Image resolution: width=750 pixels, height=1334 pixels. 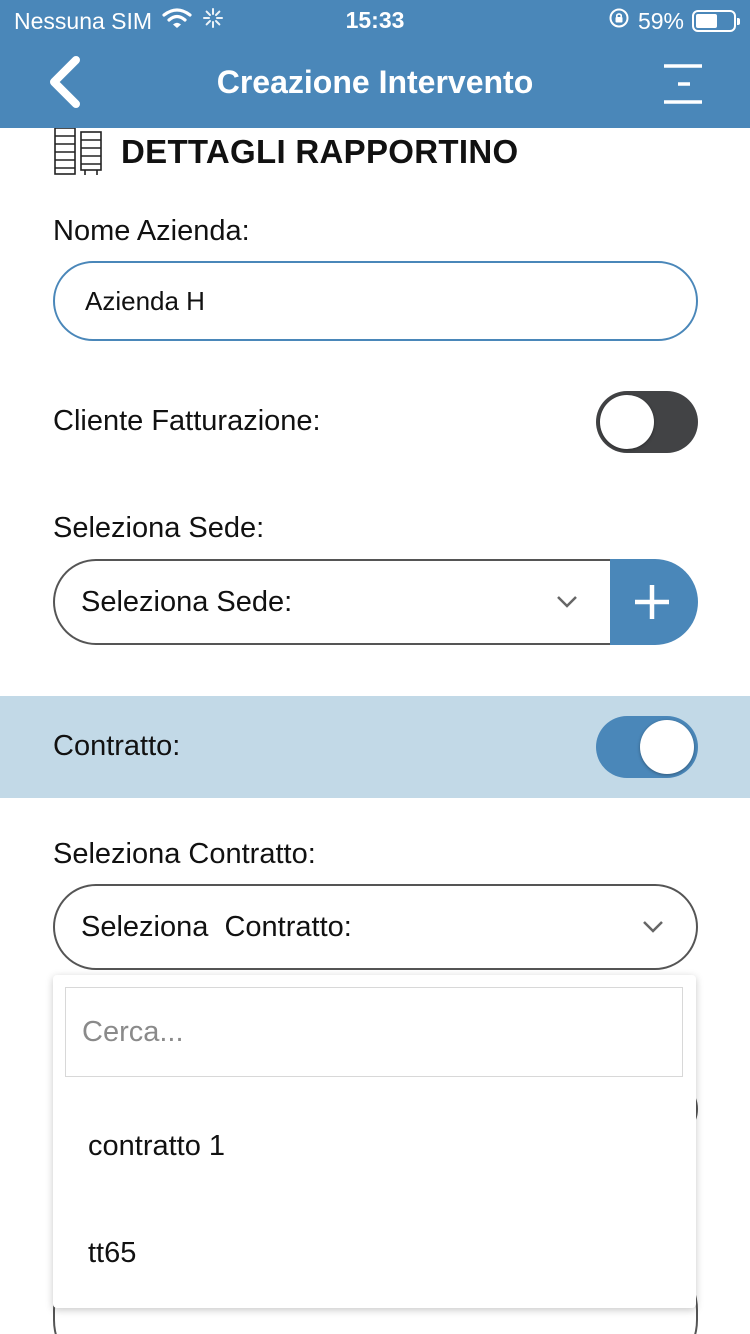 What do you see at coordinates (159, 528) in the screenshot?
I see `seleziona-sede-label: Seleziona Sede:` at bounding box center [159, 528].